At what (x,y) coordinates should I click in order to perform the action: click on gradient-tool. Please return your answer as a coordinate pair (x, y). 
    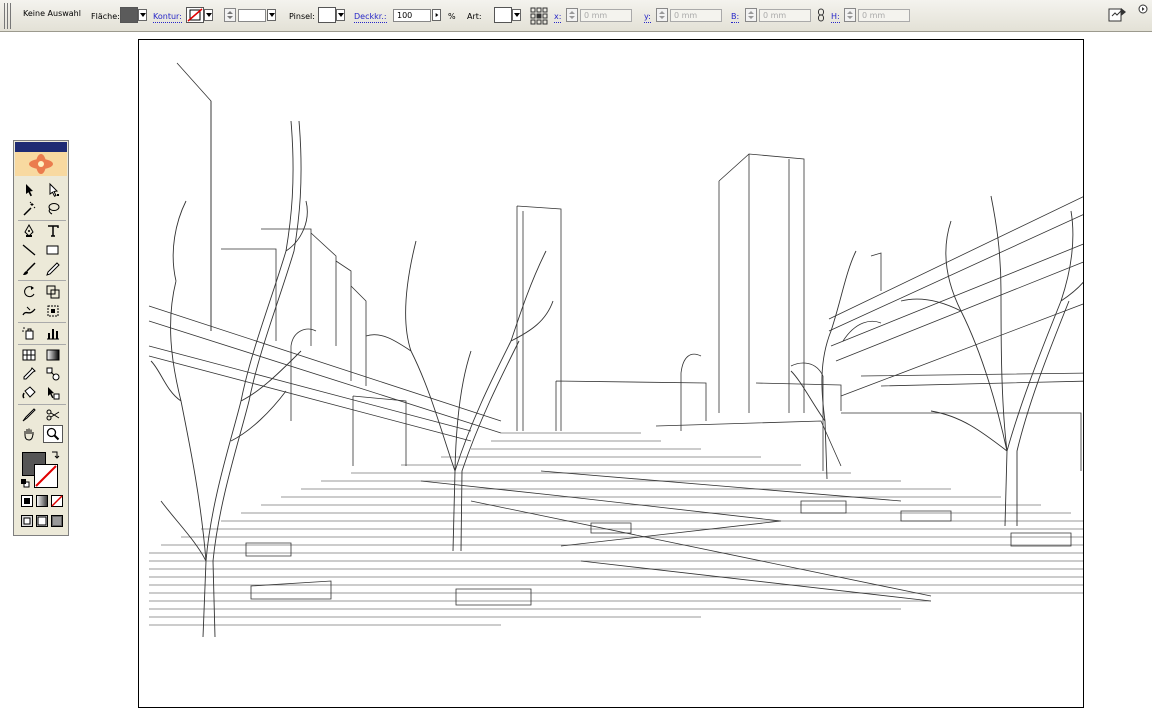
    Looking at the image, I should click on (53, 355).